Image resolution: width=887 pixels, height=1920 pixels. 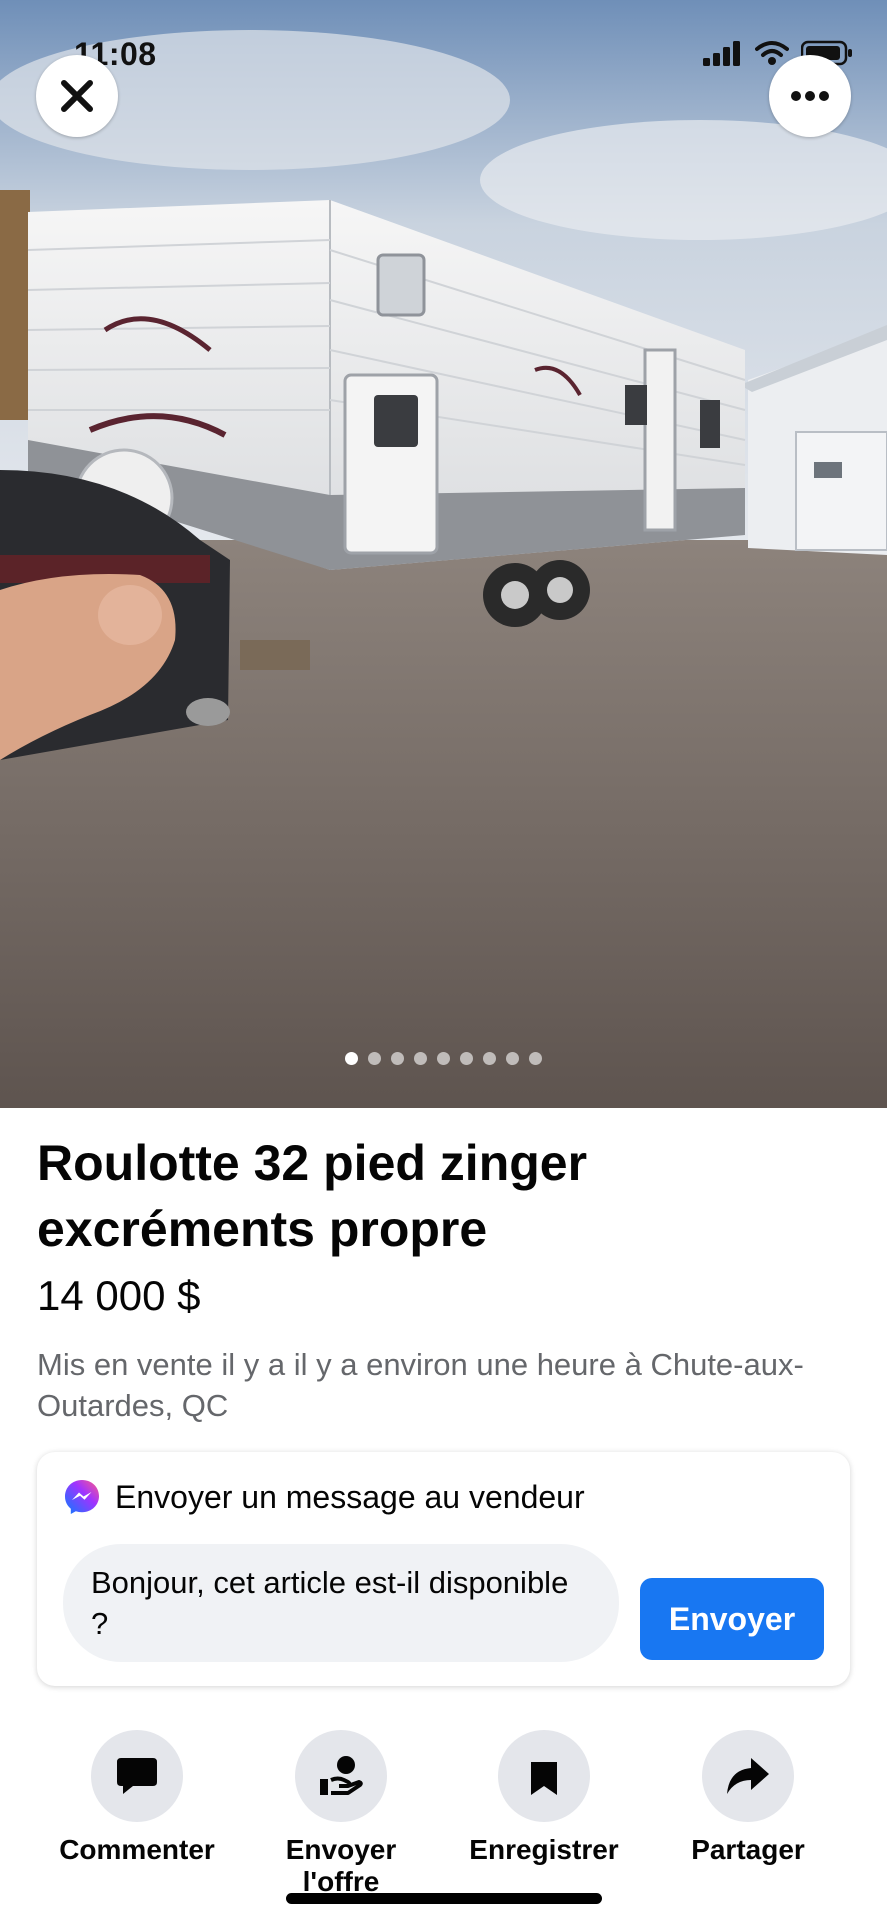 What do you see at coordinates (341, 1865) in the screenshot?
I see `send-offer-label: Envoyer l'offre` at bounding box center [341, 1865].